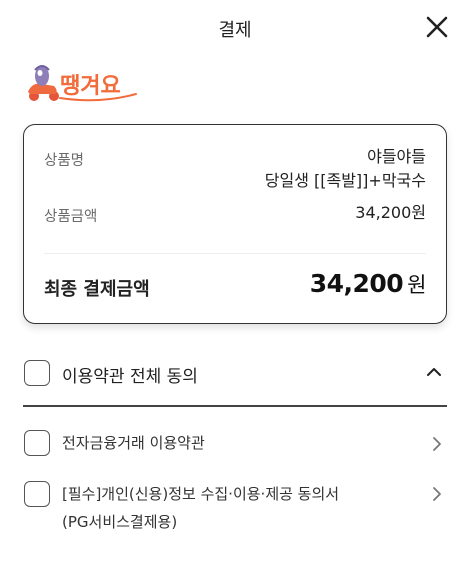  I want to click on agree-all-label: 이용약관 전체 동의, so click(130, 374).